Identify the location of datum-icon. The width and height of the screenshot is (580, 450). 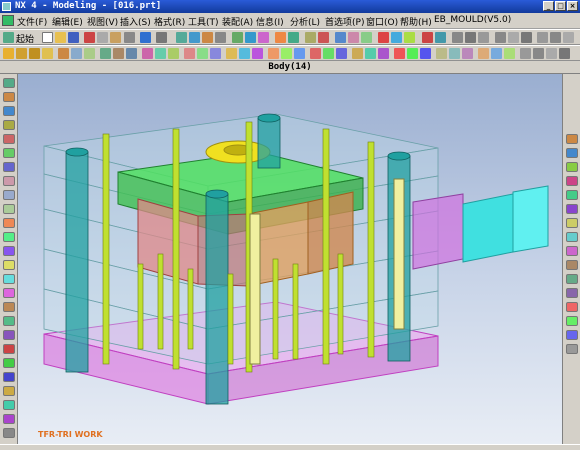
(555, 37).